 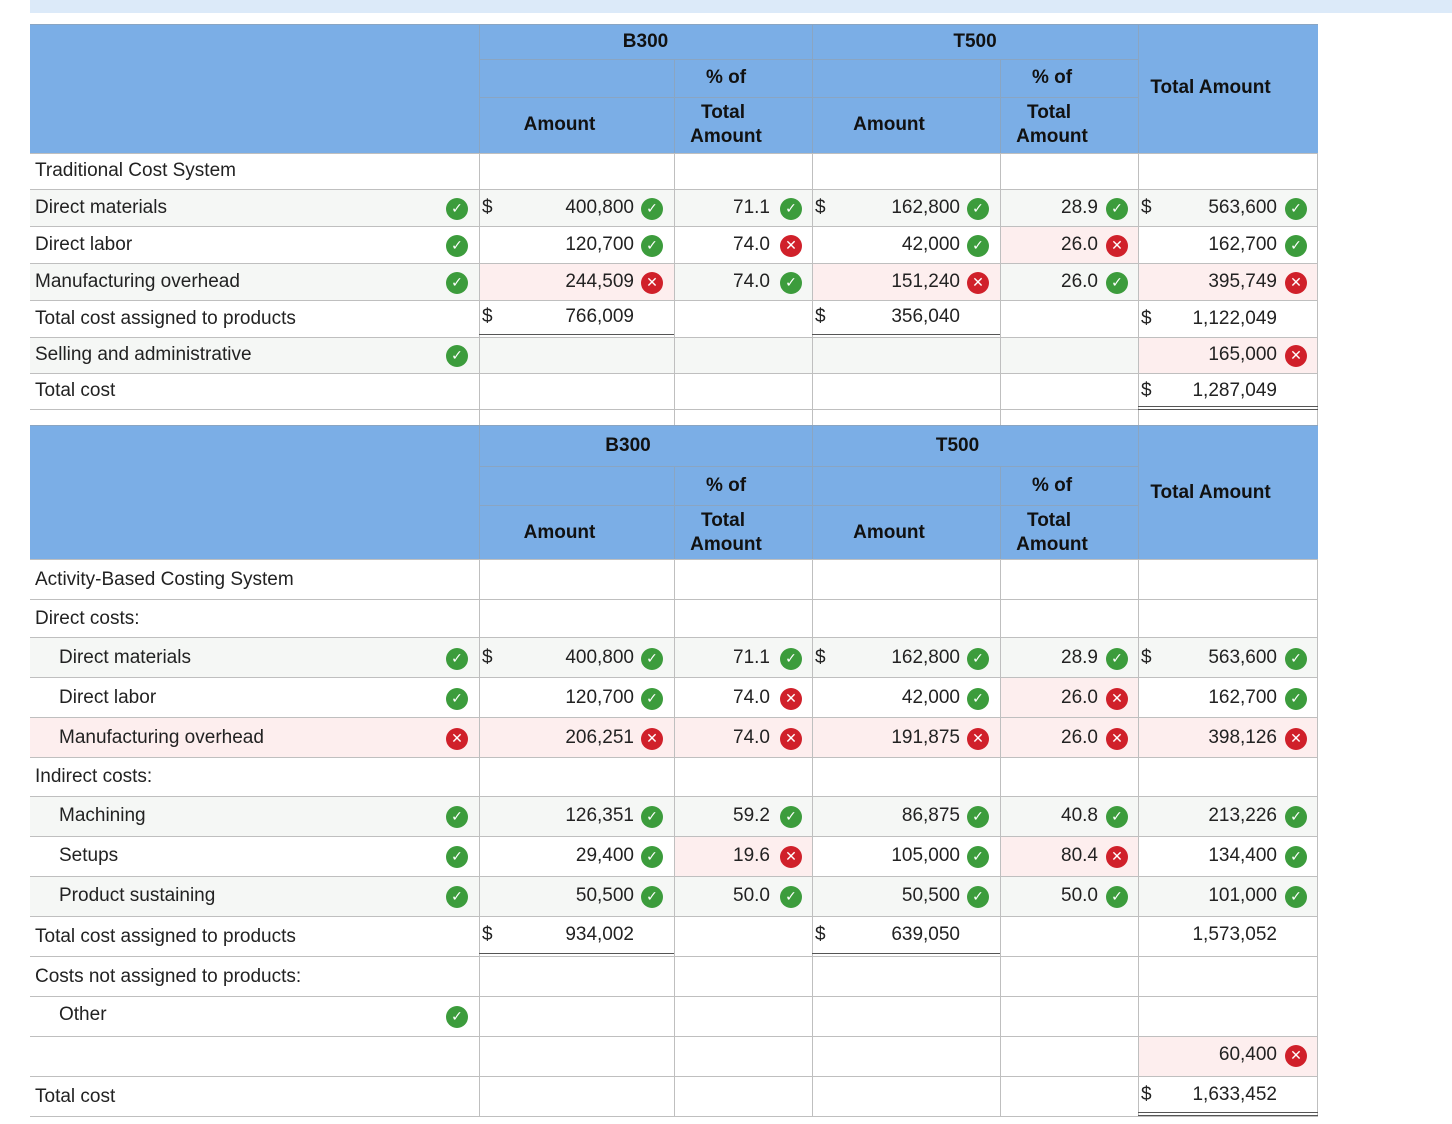 I want to click on b300-pct-header-1: % of, so click(x=726, y=485).